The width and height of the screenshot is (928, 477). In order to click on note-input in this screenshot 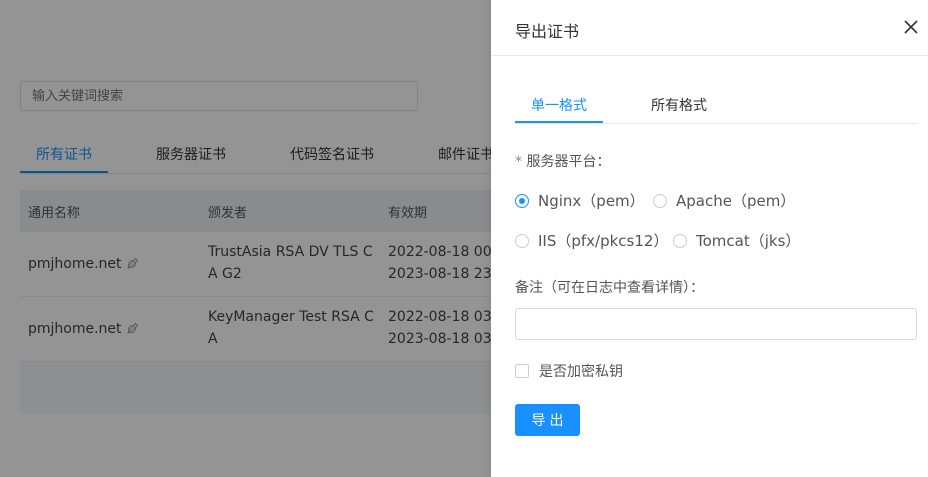, I will do `click(716, 324)`.